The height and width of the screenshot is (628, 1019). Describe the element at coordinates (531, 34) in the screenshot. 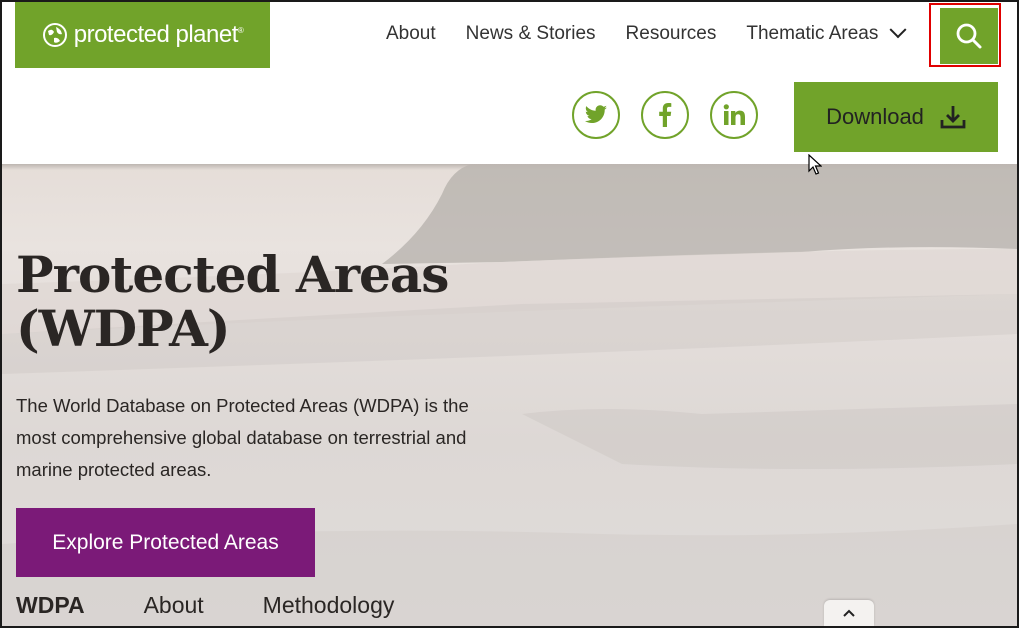

I see `nav-news-stories: News & Stories` at that location.